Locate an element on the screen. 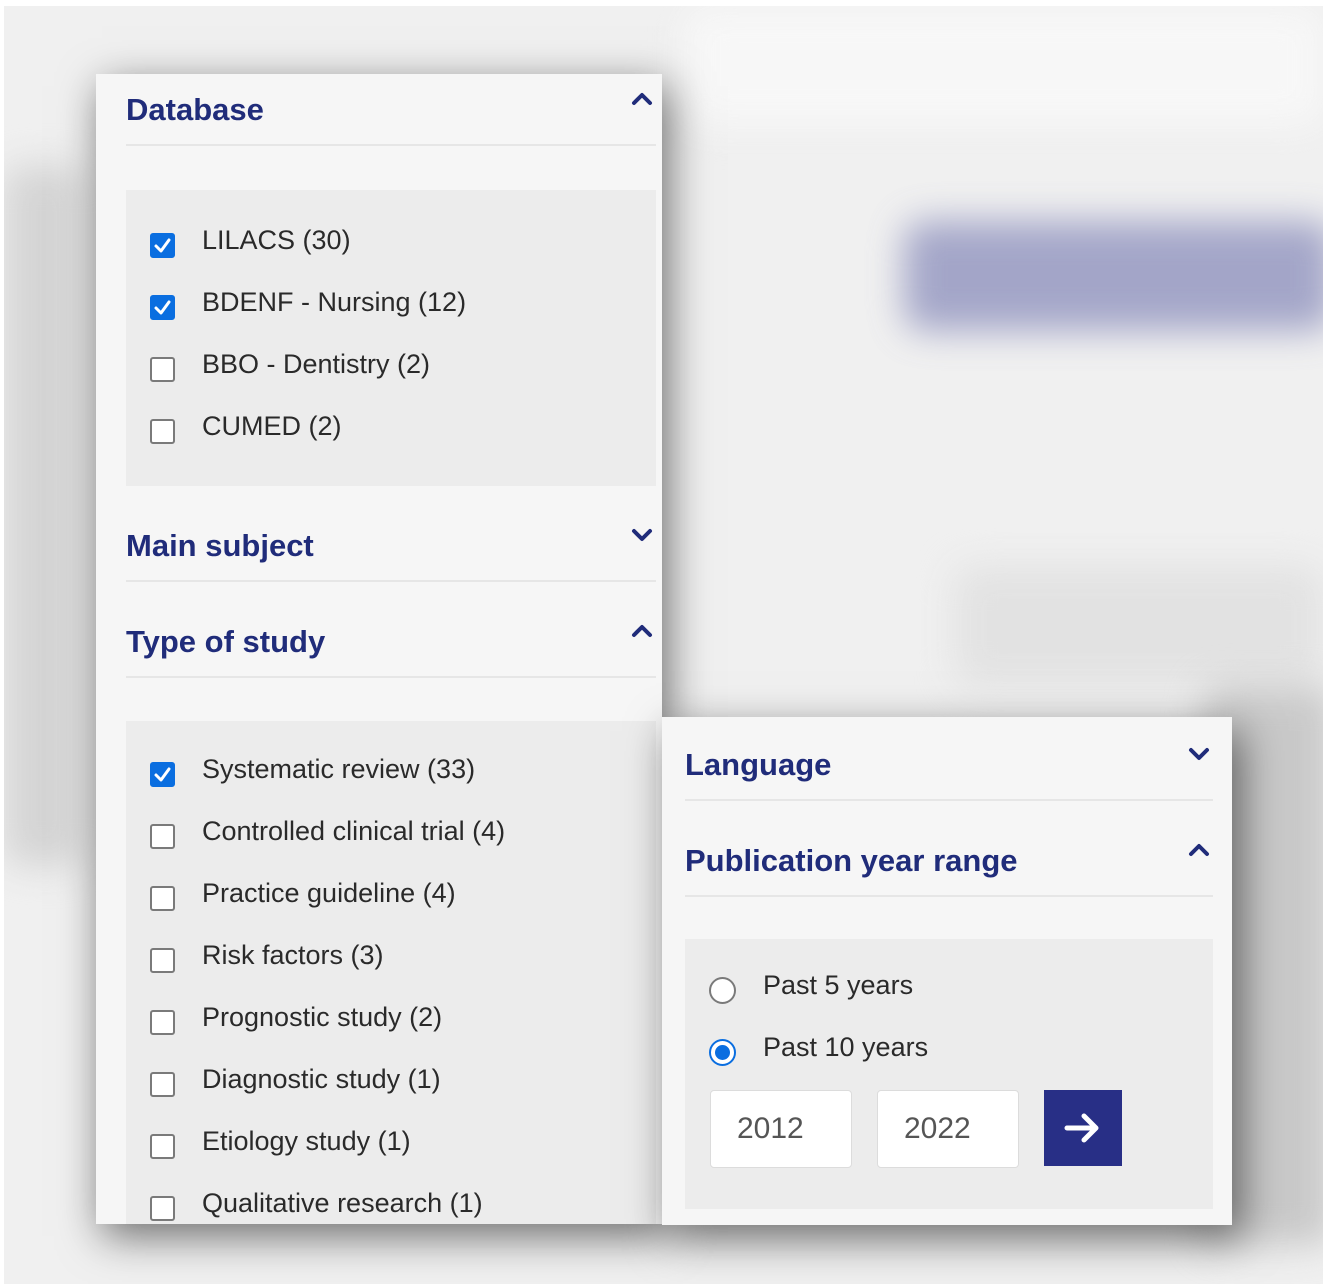 The width and height of the screenshot is (1323, 1284). database-section-title: Database is located at coordinates (195, 109).